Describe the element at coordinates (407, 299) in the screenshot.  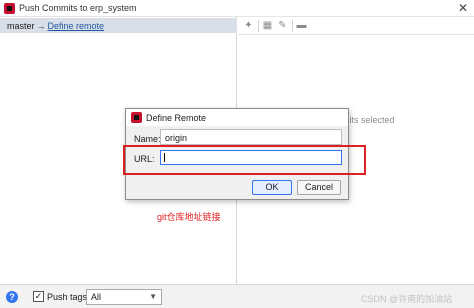
I see `watermark: CSDN @许南的加油站` at that location.